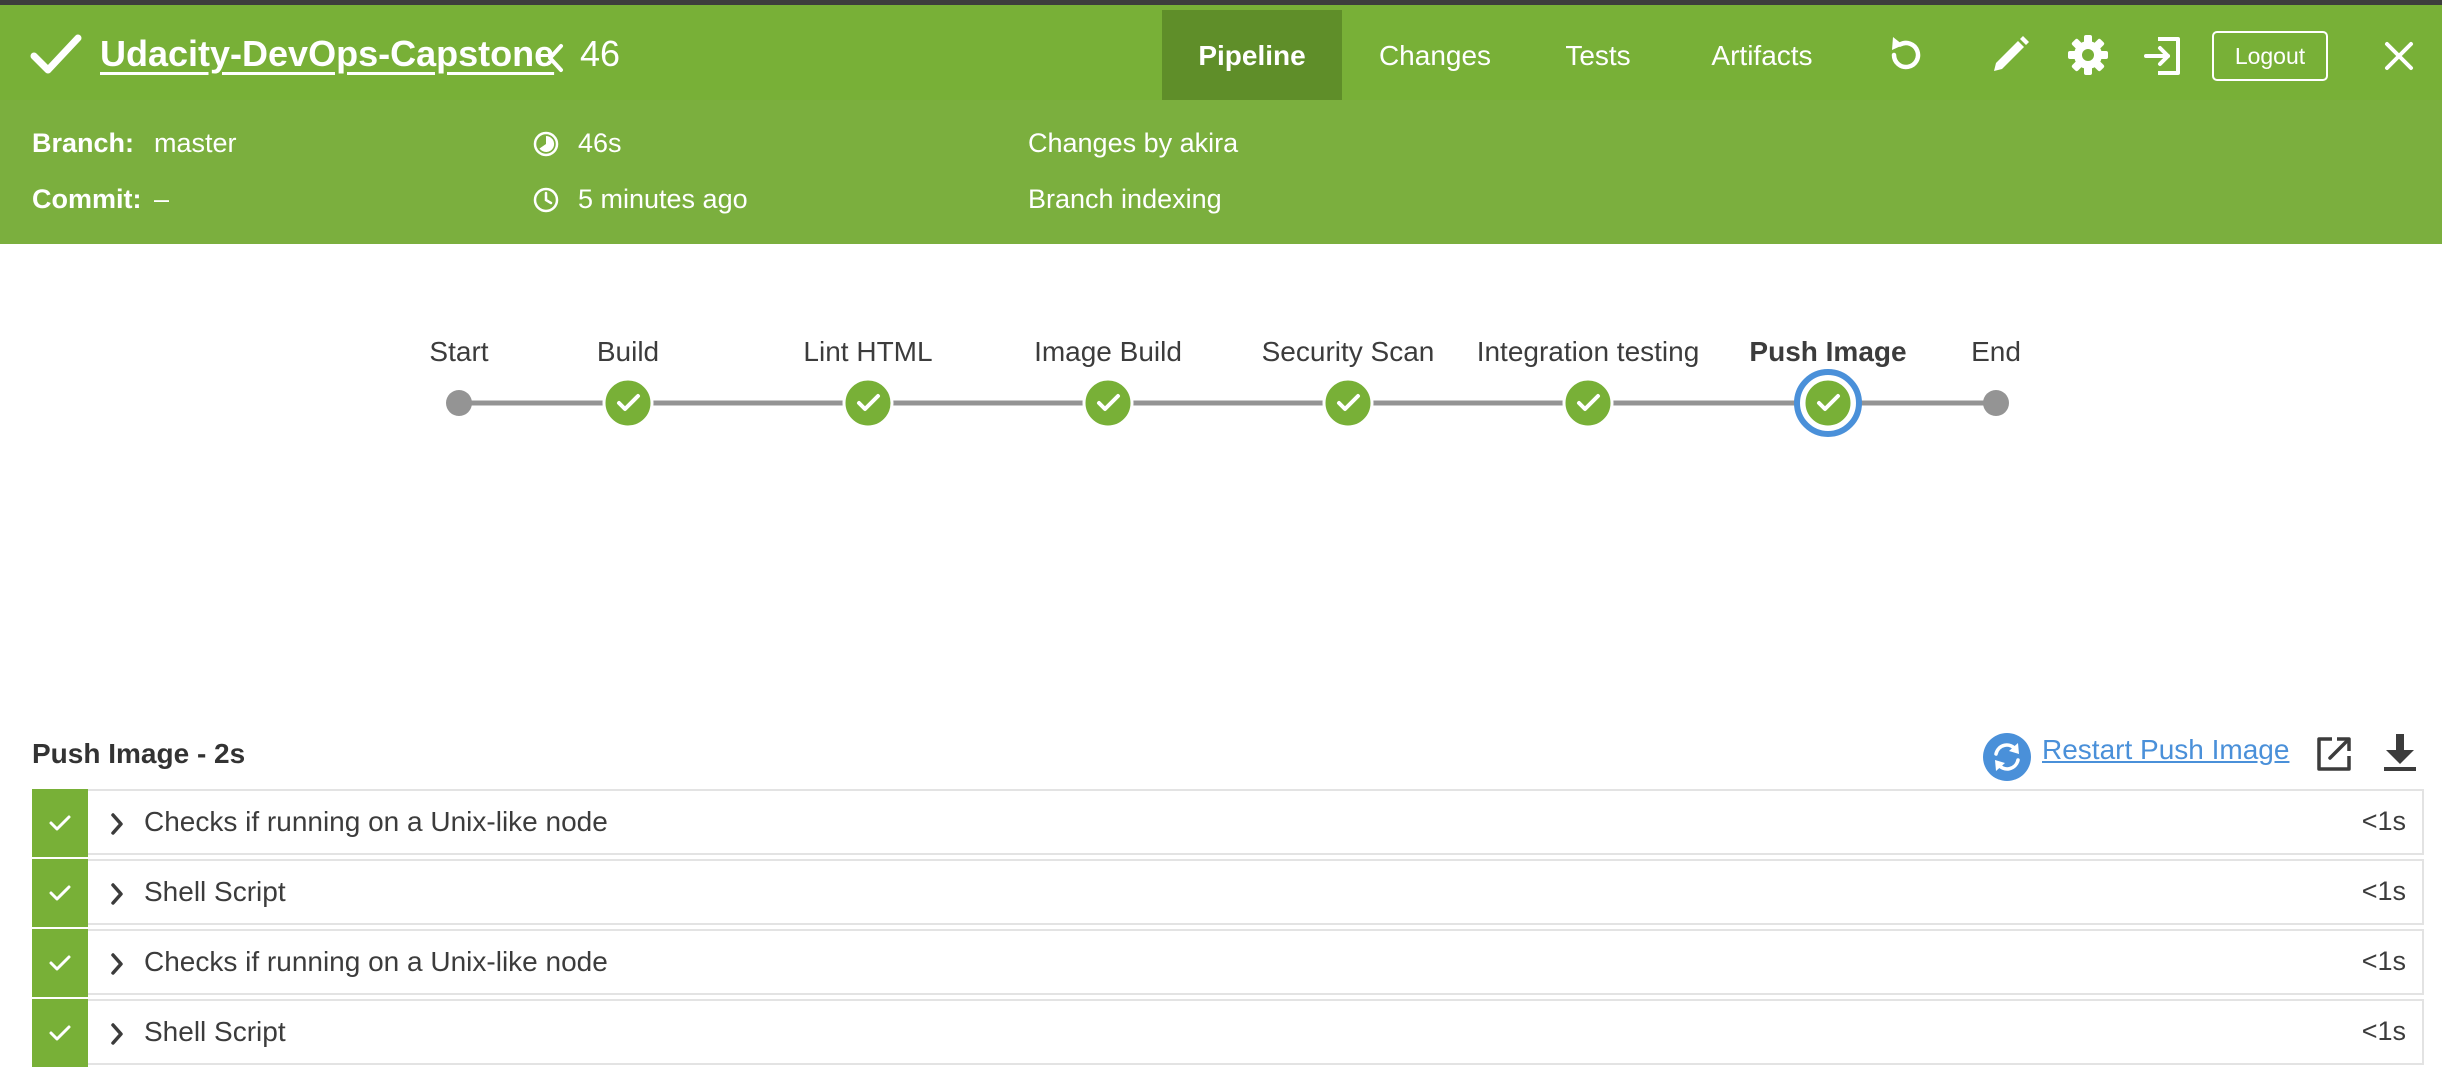 This screenshot has width=2442, height=1074. I want to click on stage-label-image-build: Image Build, so click(1108, 352).